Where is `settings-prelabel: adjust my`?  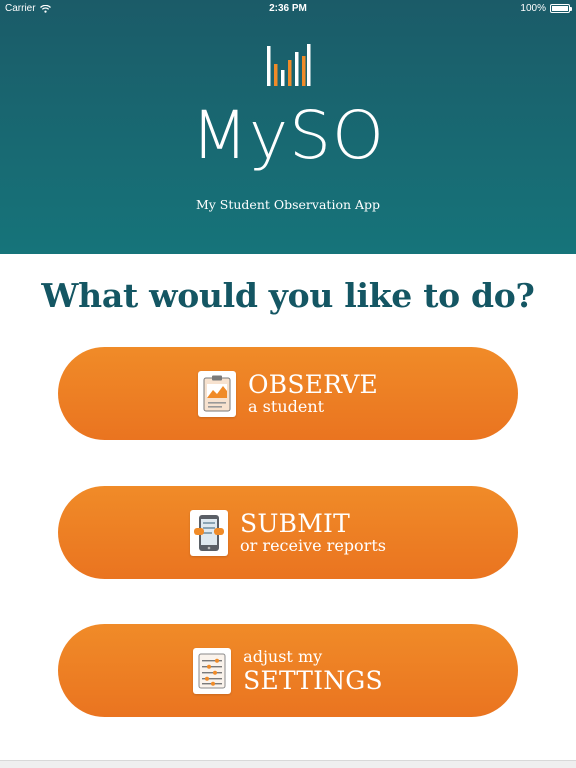 settings-prelabel: adjust my is located at coordinates (283, 656).